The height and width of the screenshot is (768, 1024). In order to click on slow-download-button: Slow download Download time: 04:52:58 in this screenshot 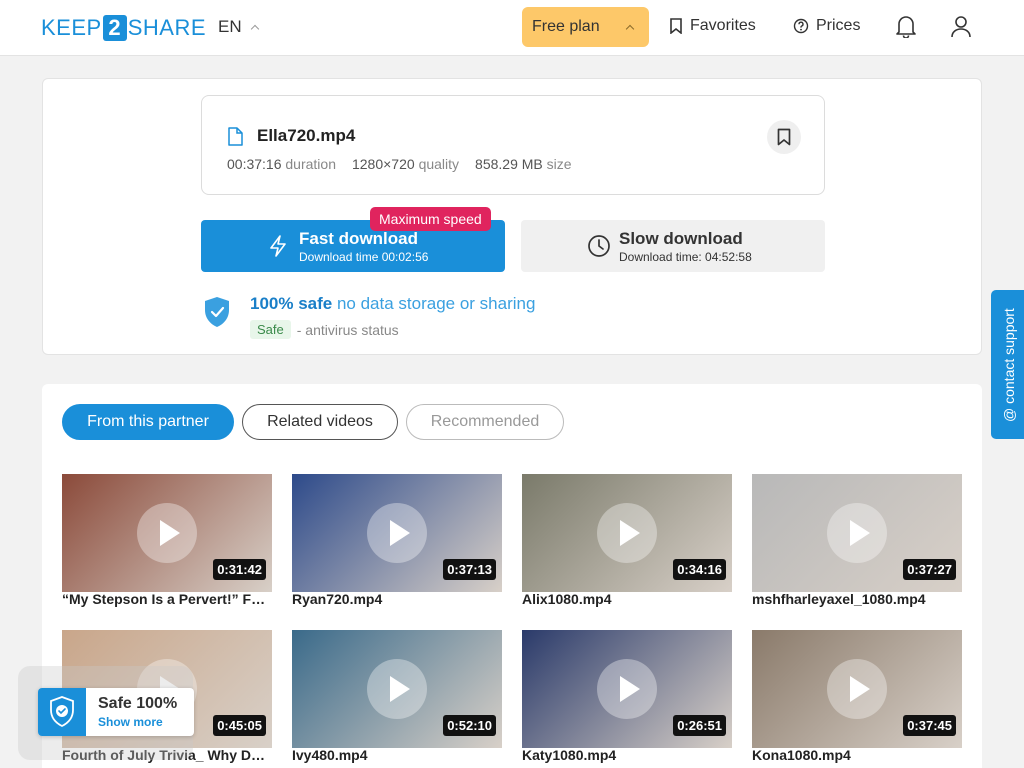, I will do `click(673, 246)`.